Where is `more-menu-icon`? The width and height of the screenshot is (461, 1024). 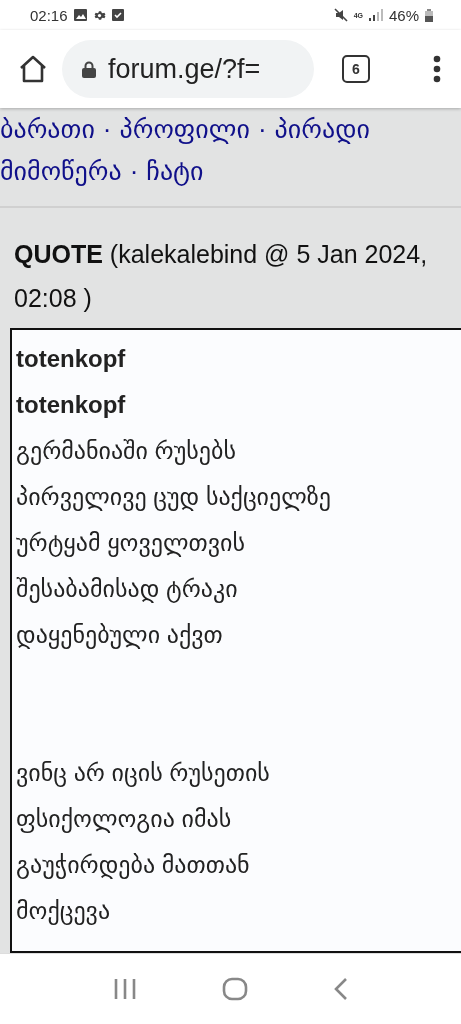 more-menu-icon is located at coordinates (437, 69).